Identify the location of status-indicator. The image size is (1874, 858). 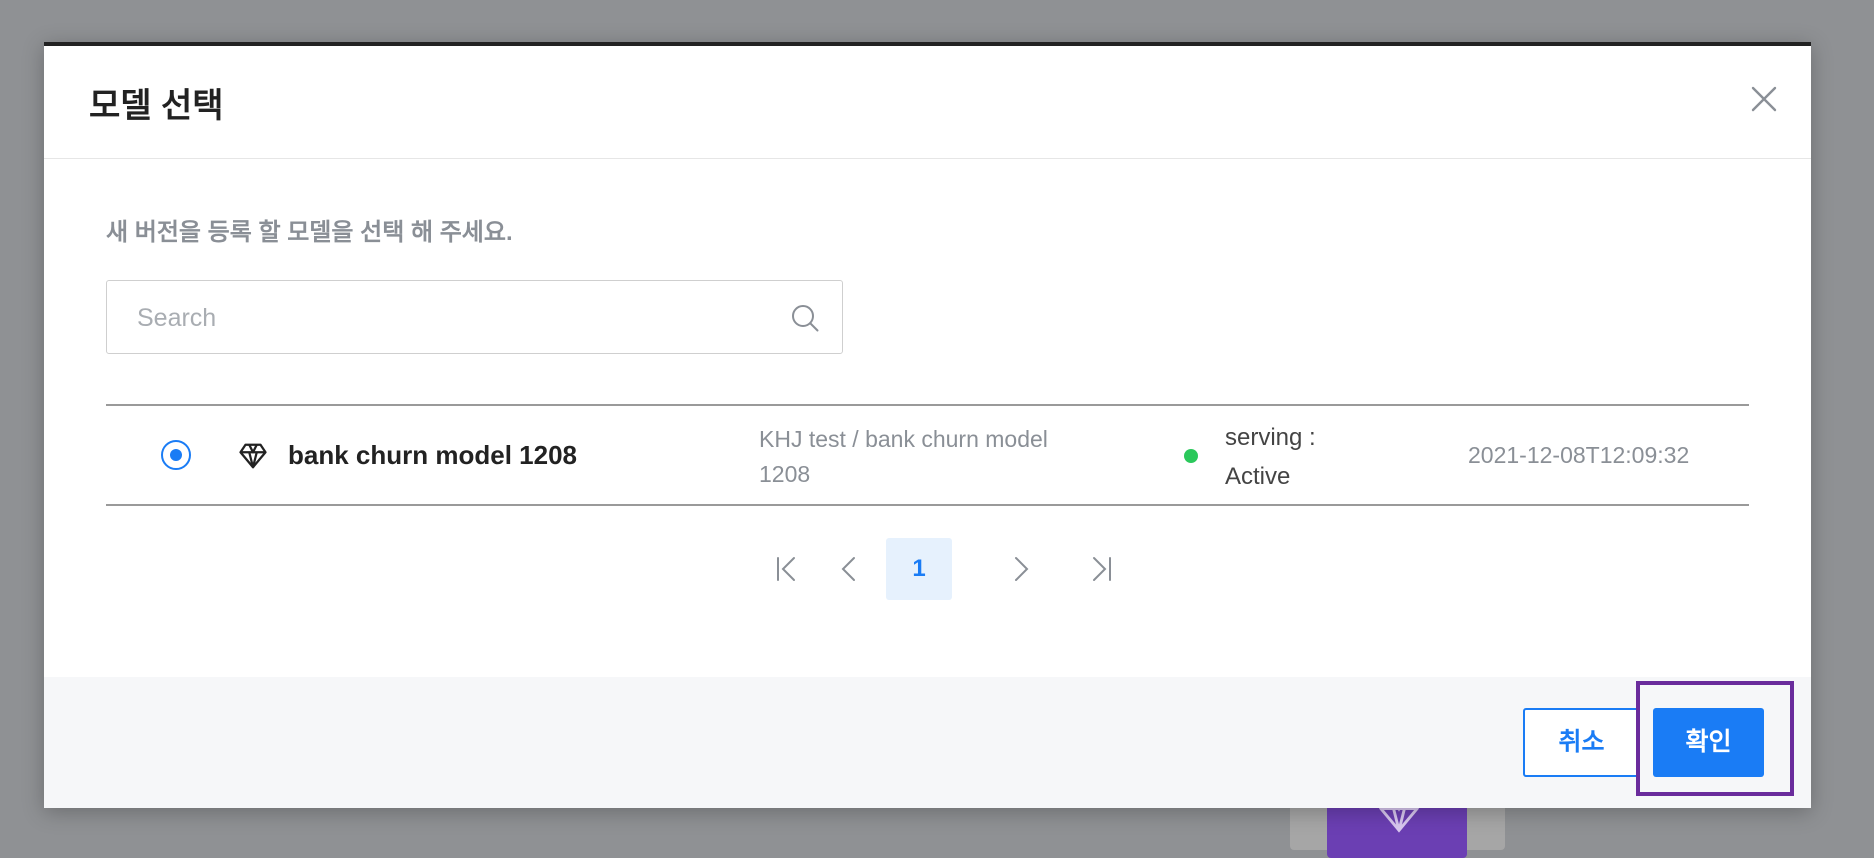
(1191, 456).